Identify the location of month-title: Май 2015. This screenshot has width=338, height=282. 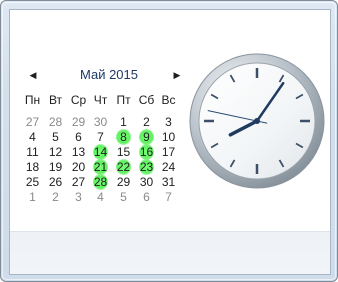
(109, 74).